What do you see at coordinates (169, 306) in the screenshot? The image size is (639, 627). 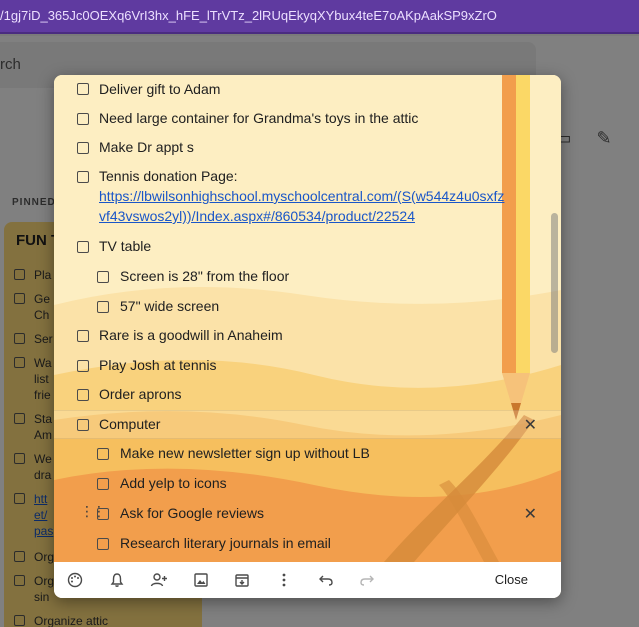 I see `list-item-text: 57" wide screen` at bounding box center [169, 306].